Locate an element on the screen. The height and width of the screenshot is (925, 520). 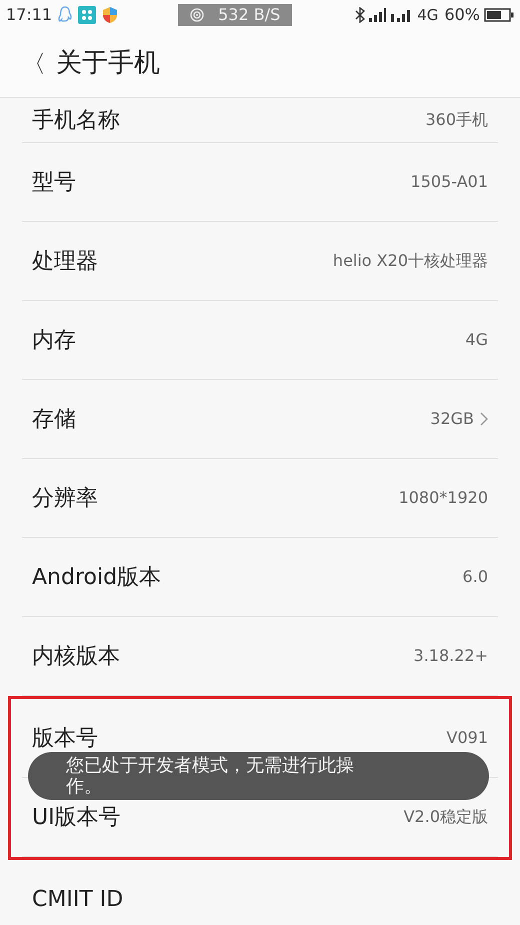
penguin-icon is located at coordinates (65, 15).